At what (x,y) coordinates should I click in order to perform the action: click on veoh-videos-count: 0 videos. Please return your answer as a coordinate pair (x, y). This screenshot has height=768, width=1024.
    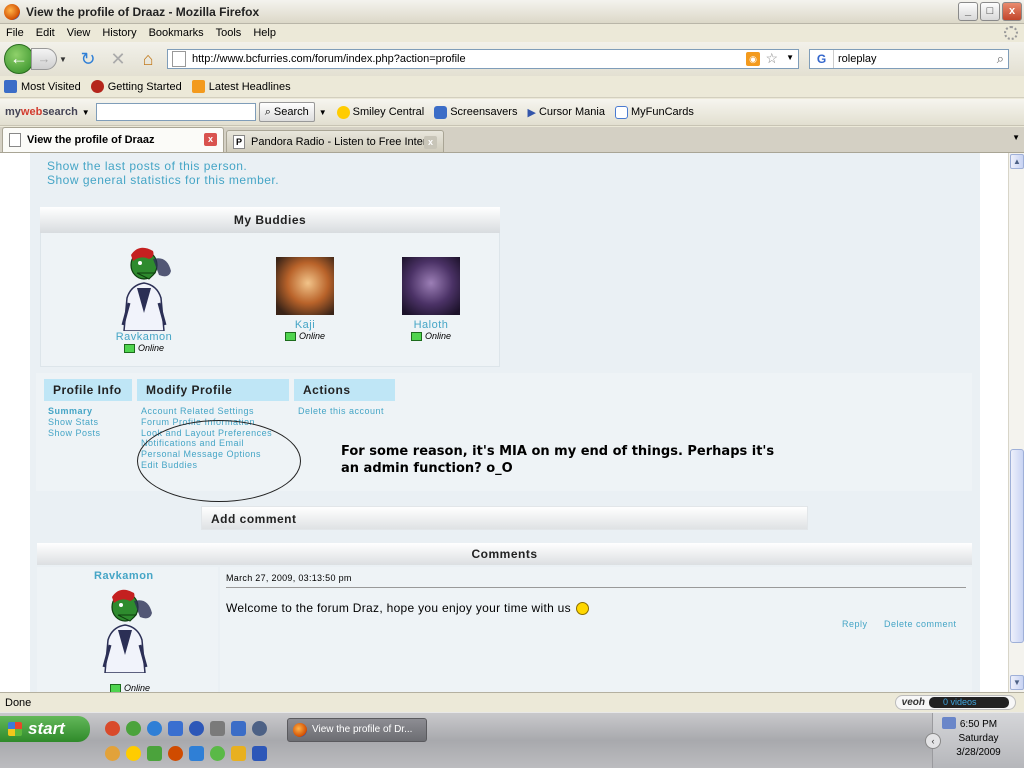
    Looking at the image, I should click on (969, 702).